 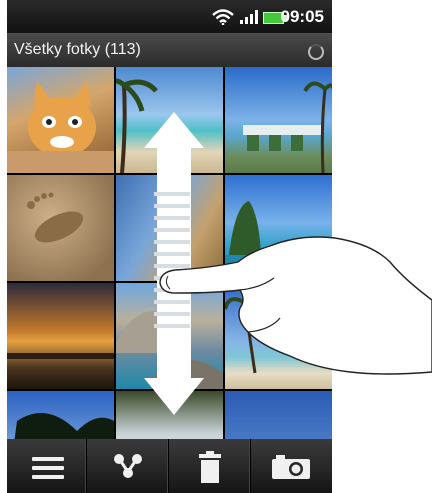 I want to click on camera-button, so click(x=291, y=466).